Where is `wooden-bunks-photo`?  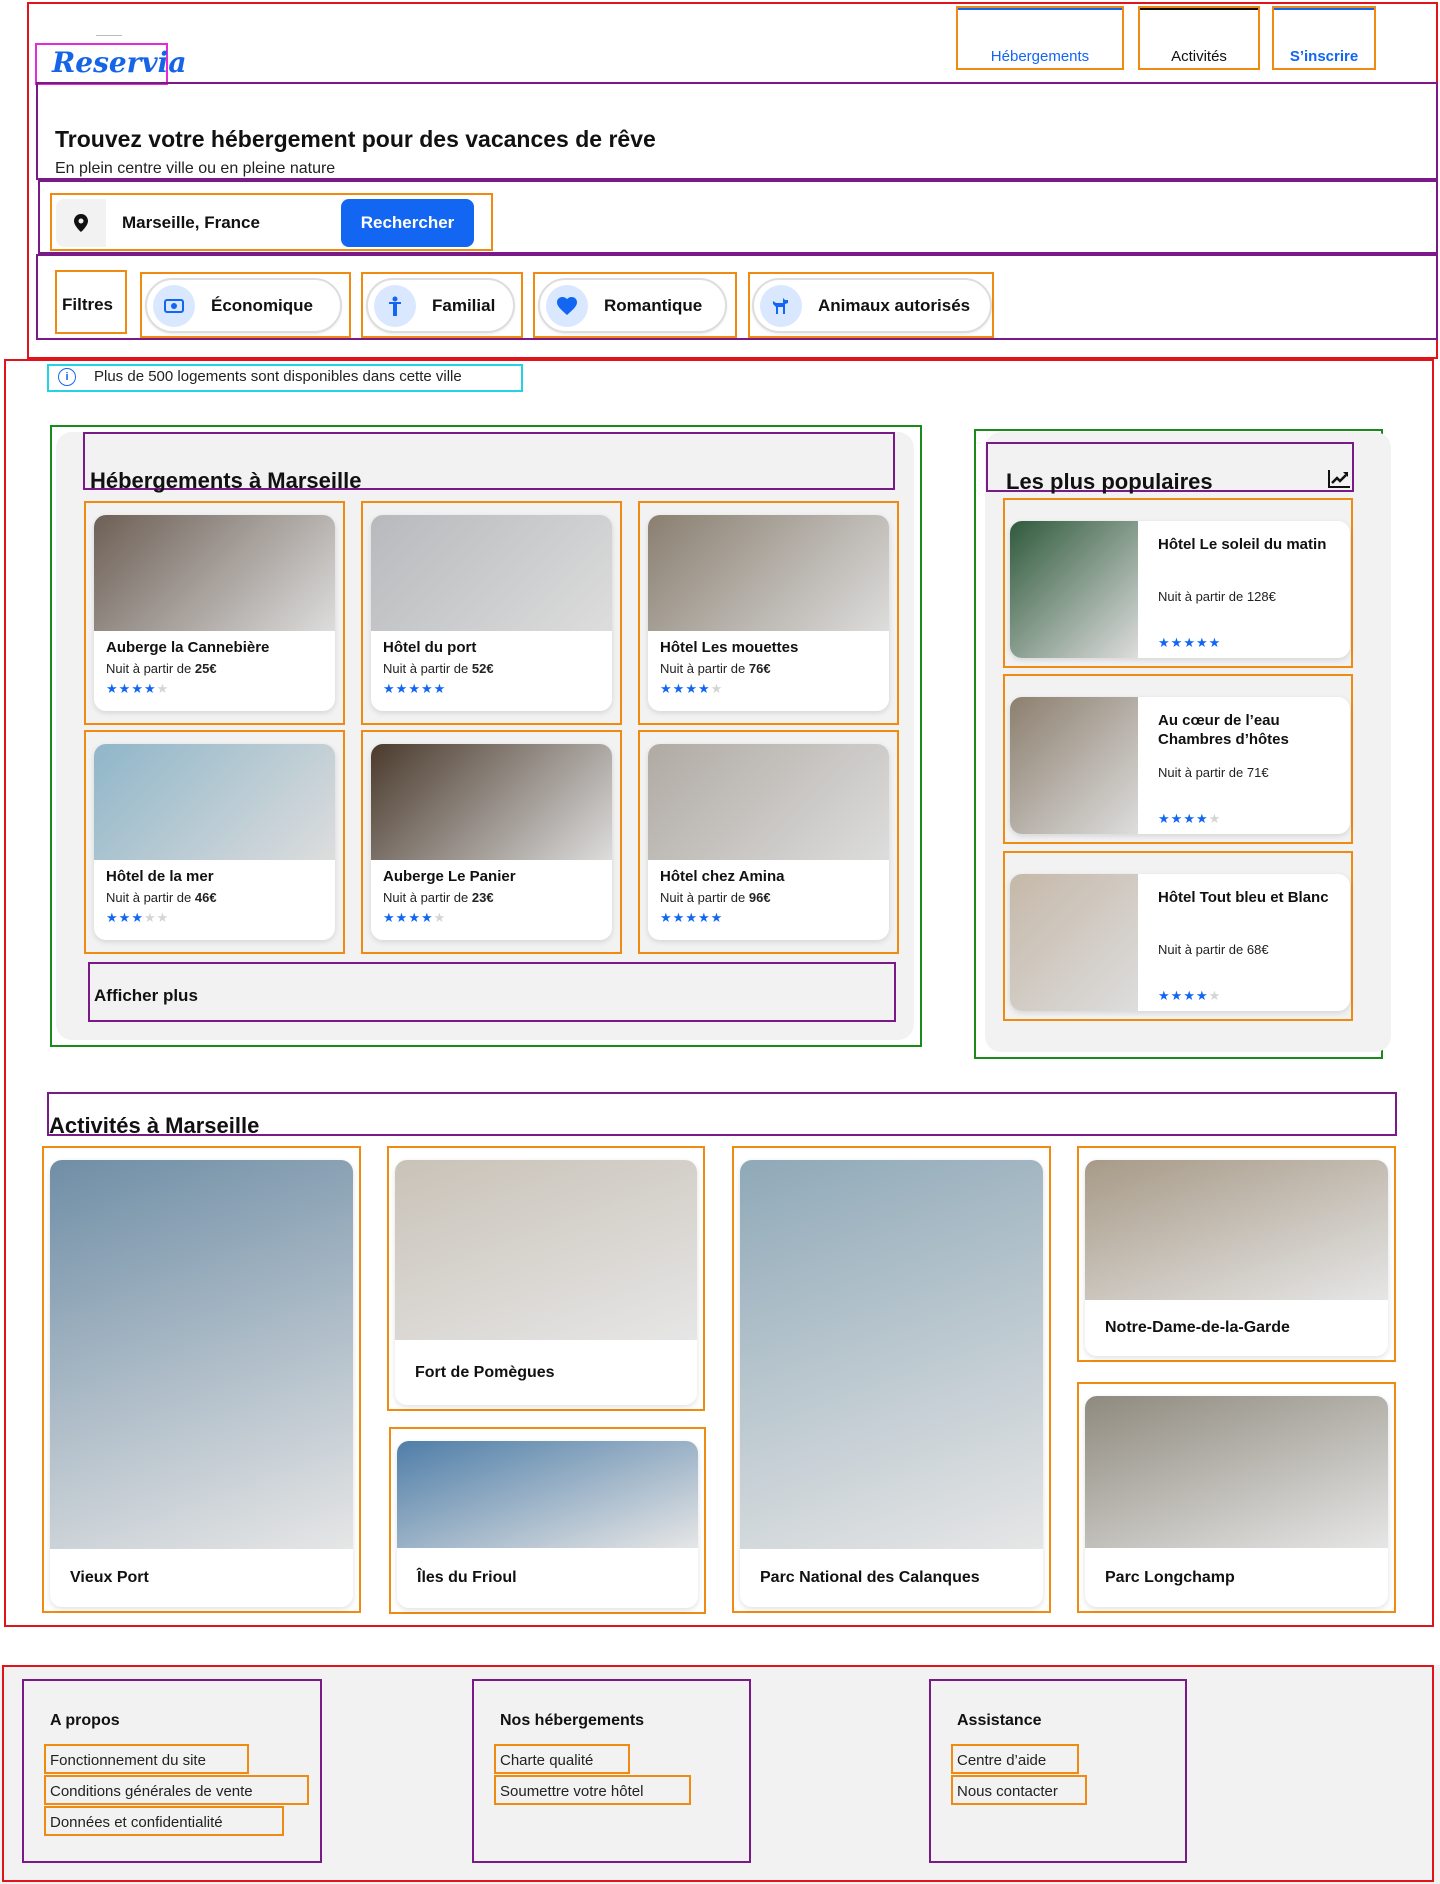
wooden-bunks-photo is located at coordinates (491, 802).